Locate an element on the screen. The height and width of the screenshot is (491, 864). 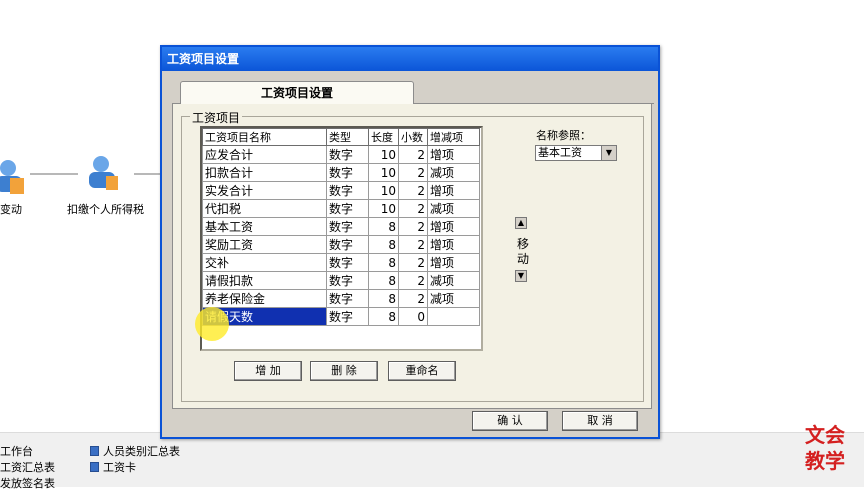
link-sign-sheet: 发放签名表 is located at coordinates (27, 483).